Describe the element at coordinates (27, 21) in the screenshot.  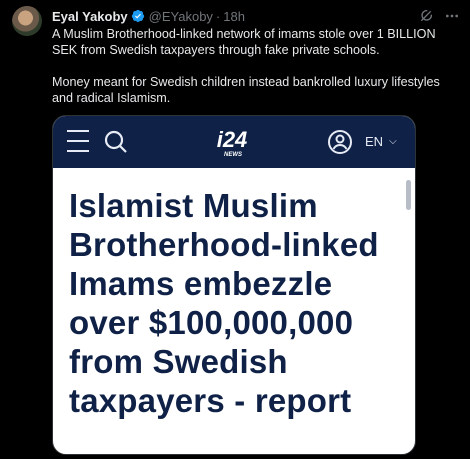
I see `avatar` at that location.